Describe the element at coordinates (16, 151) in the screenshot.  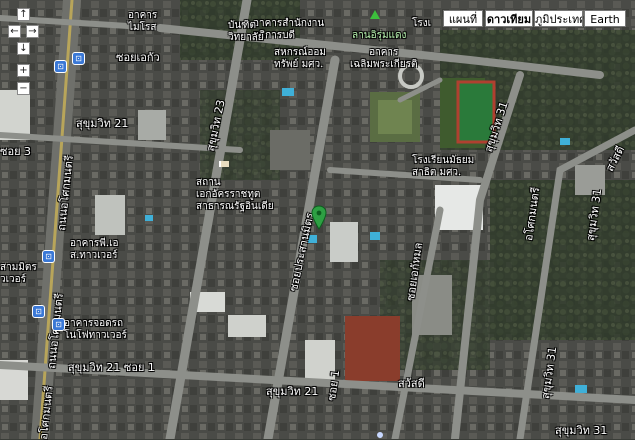
I see `map-label-soi-3: ซอย 3` at that location.